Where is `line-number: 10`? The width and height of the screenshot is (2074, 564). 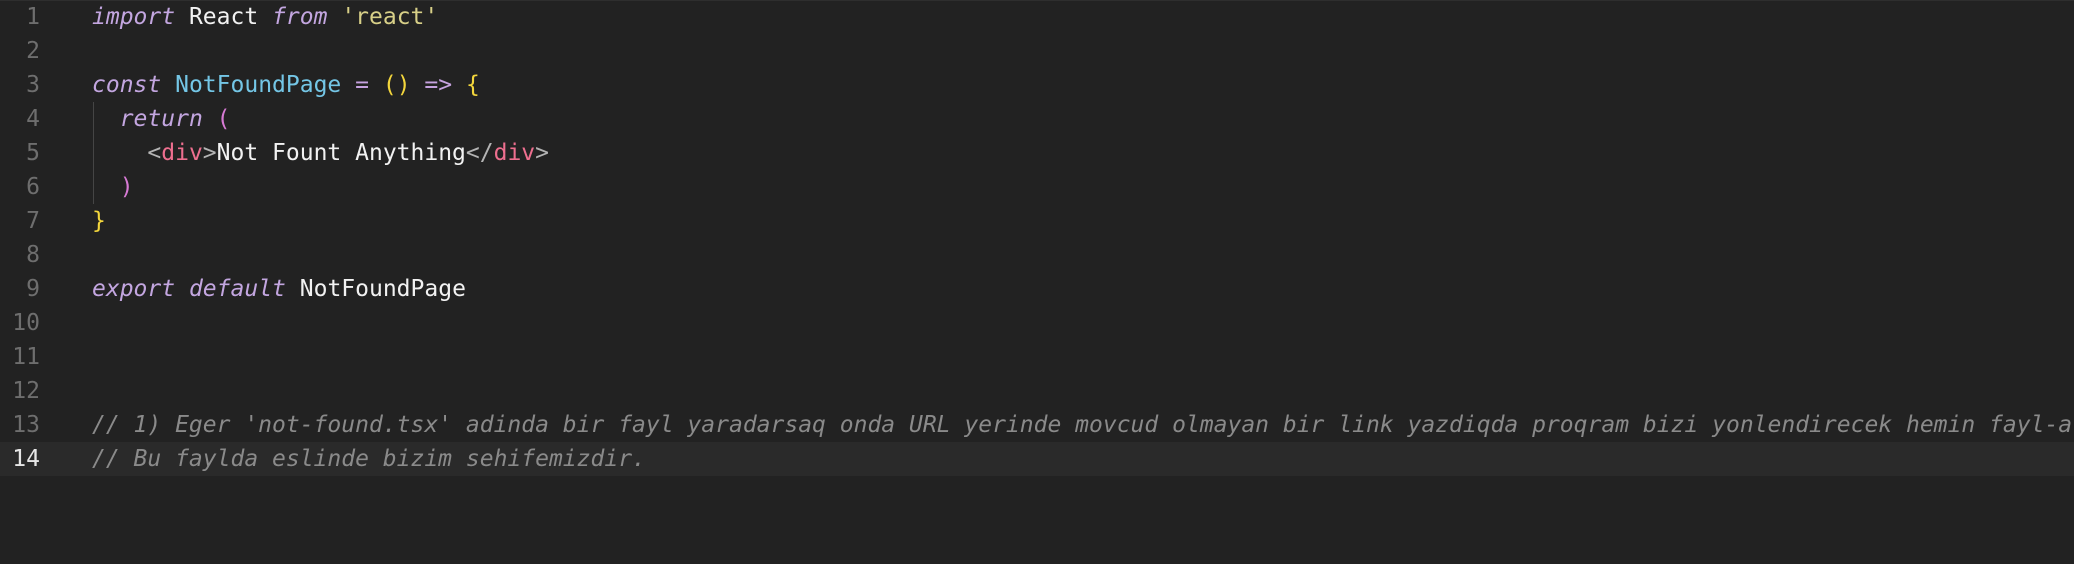
line-number: 10 is located at coordinates (26, 323).